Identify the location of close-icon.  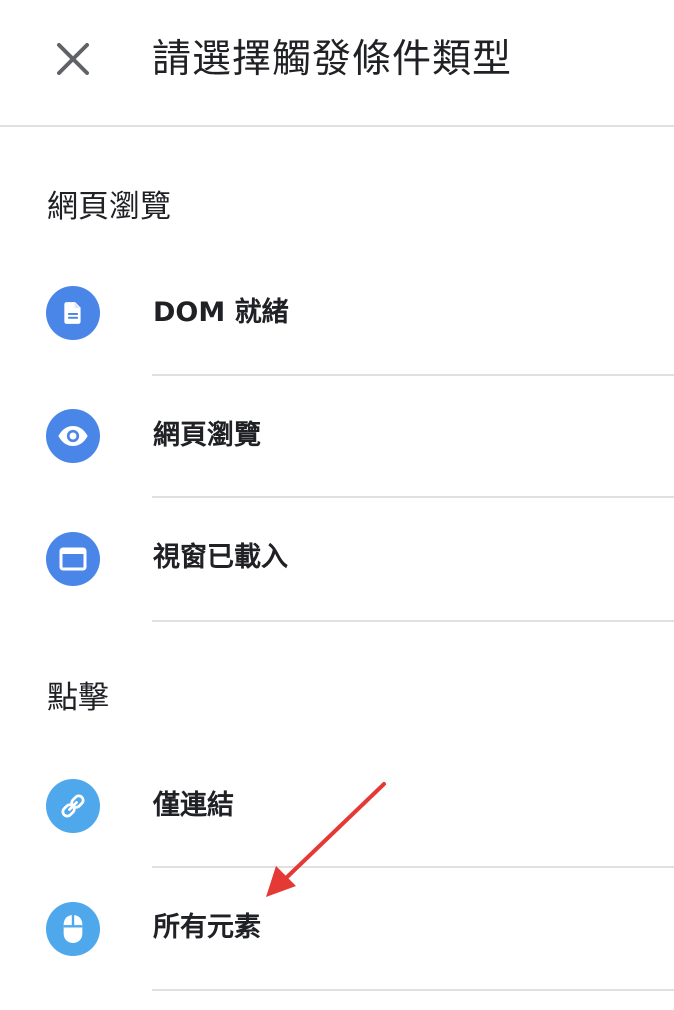
(73, 59).